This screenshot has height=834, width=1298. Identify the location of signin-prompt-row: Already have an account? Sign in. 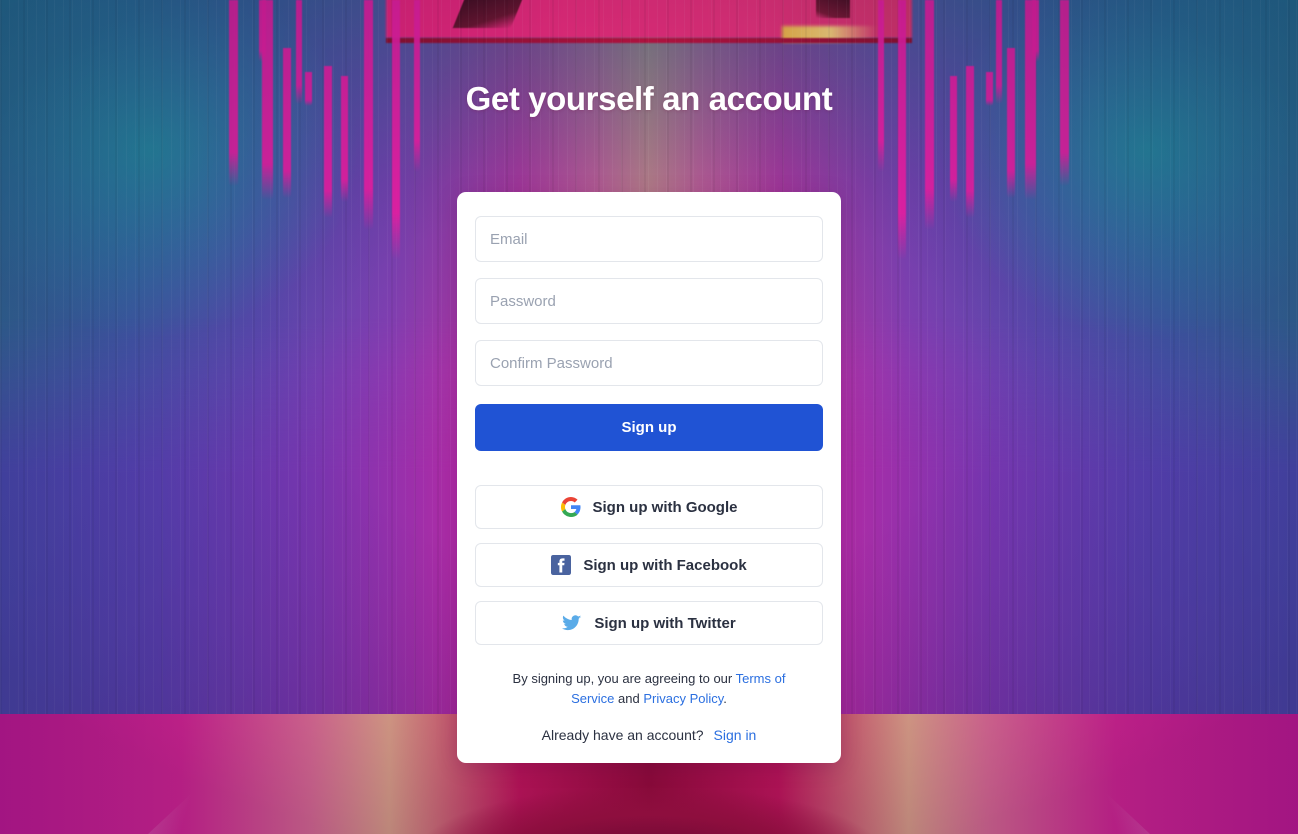
(649, 735).